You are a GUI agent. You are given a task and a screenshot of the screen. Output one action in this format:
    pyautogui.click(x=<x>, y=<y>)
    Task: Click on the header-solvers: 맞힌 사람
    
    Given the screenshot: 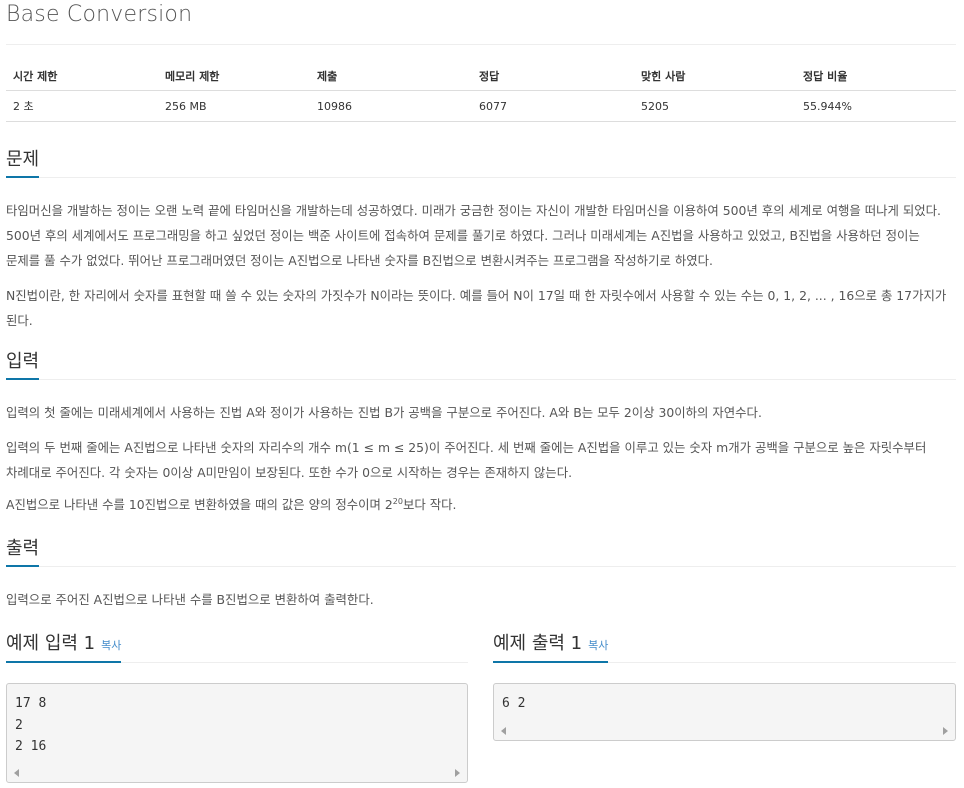 What is the action you would take?
    pyautogui.click(x=715, y=76)
    